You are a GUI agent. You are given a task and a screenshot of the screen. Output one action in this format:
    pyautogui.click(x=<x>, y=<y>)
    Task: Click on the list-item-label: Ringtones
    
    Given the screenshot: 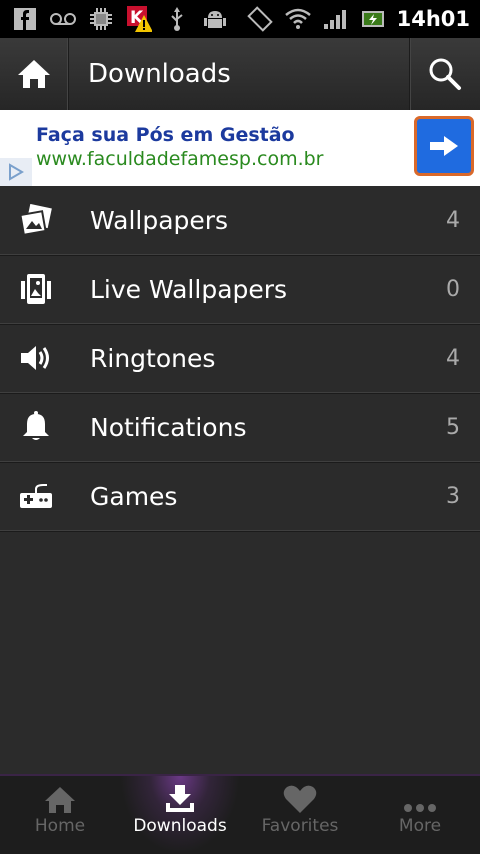 What is the action you would take?
    pyautogui.click(x=153, y=358)
    